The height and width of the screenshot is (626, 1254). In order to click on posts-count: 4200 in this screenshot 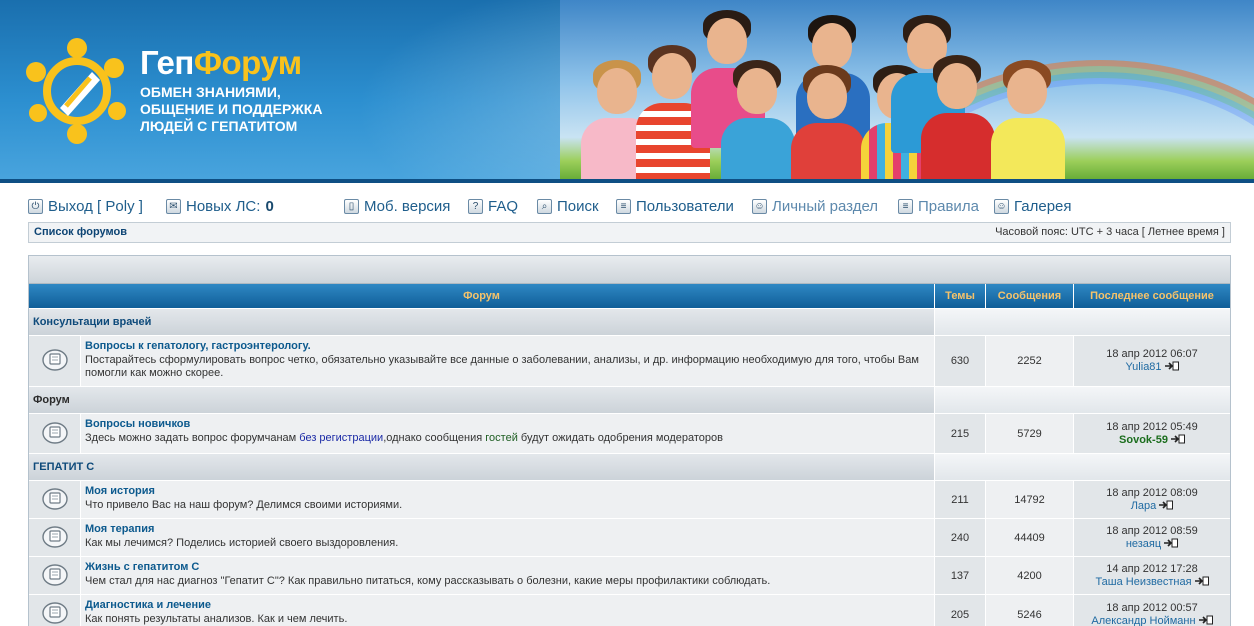, I will do `click(1029, 575)`.